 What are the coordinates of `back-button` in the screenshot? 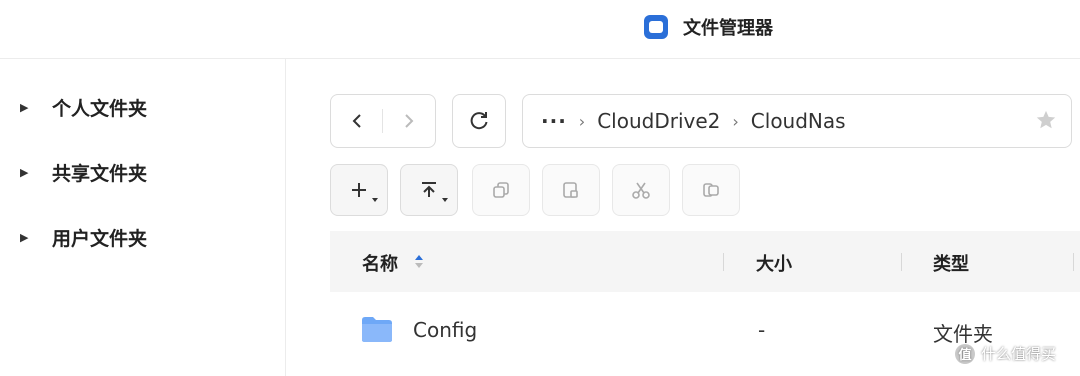 It's located at (356, 121).